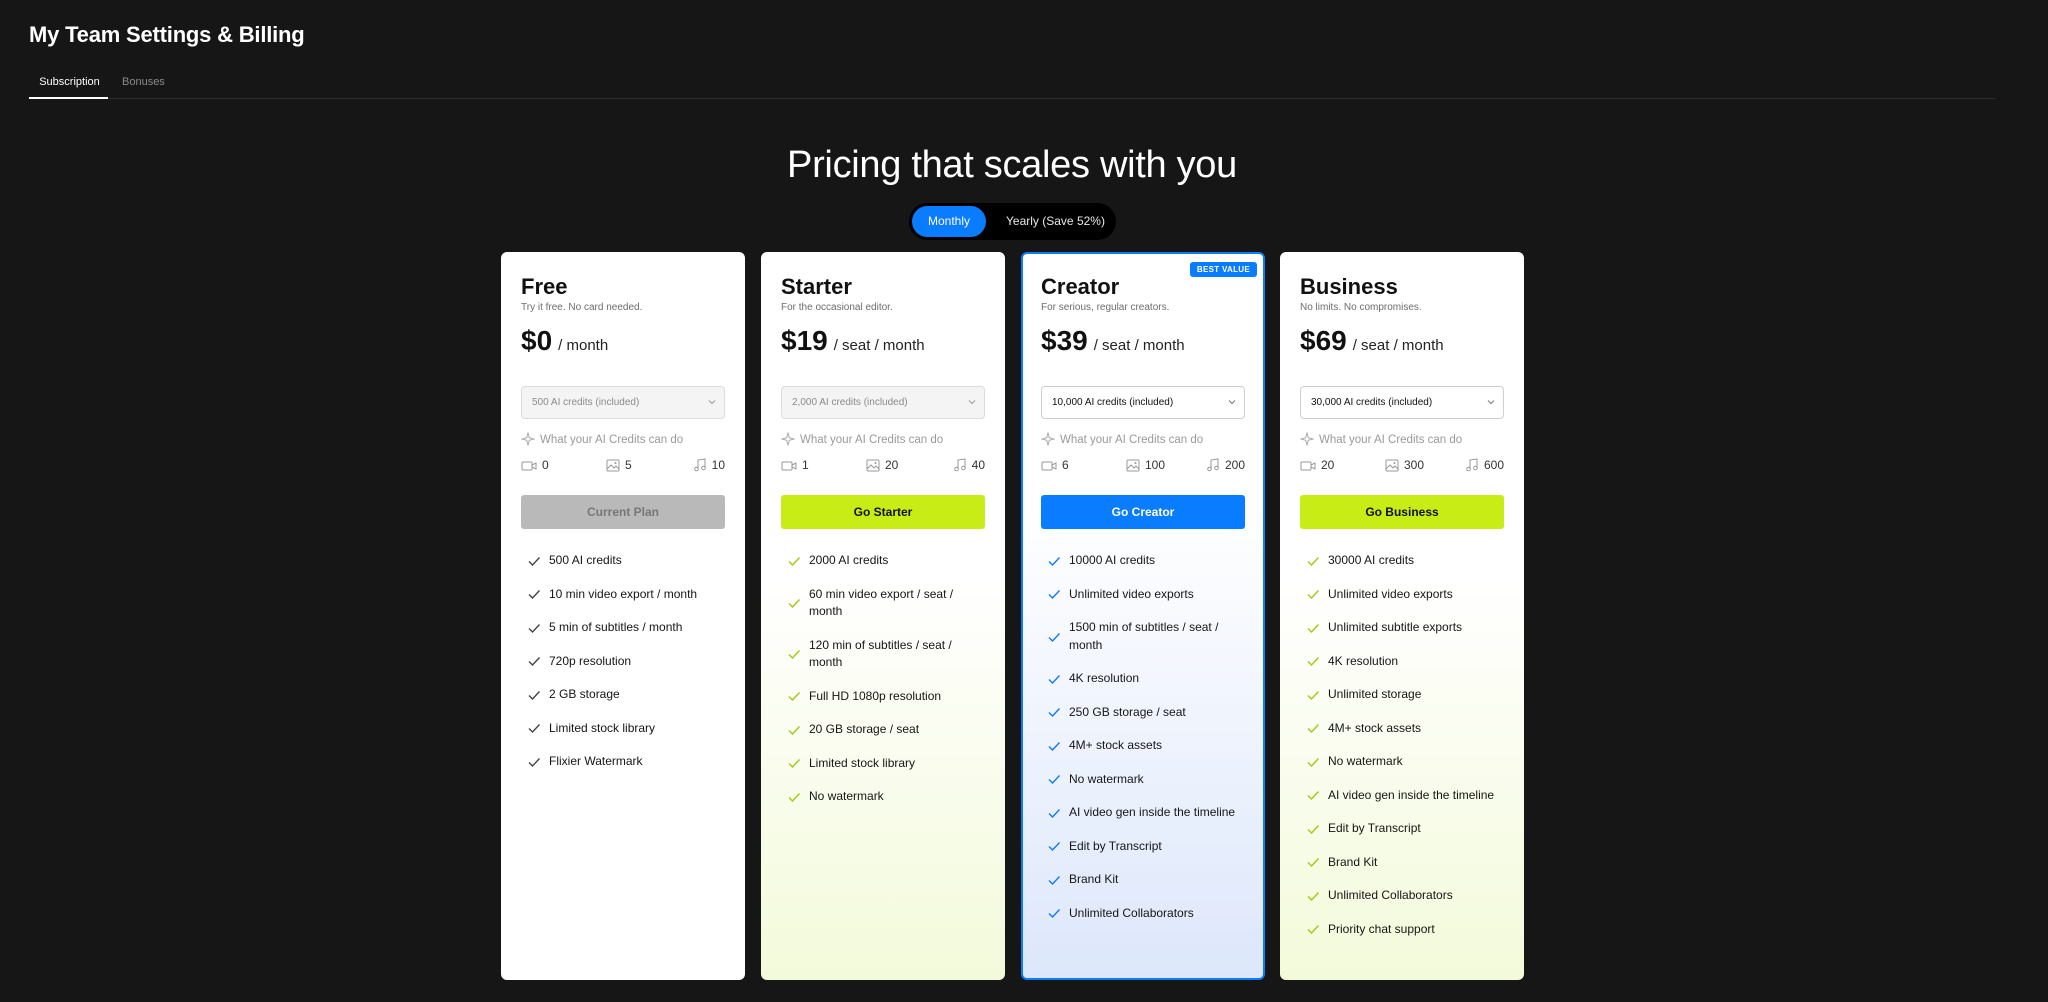  I want to click on feature-text: 60 min video export / seat / month, so click(881, 602).